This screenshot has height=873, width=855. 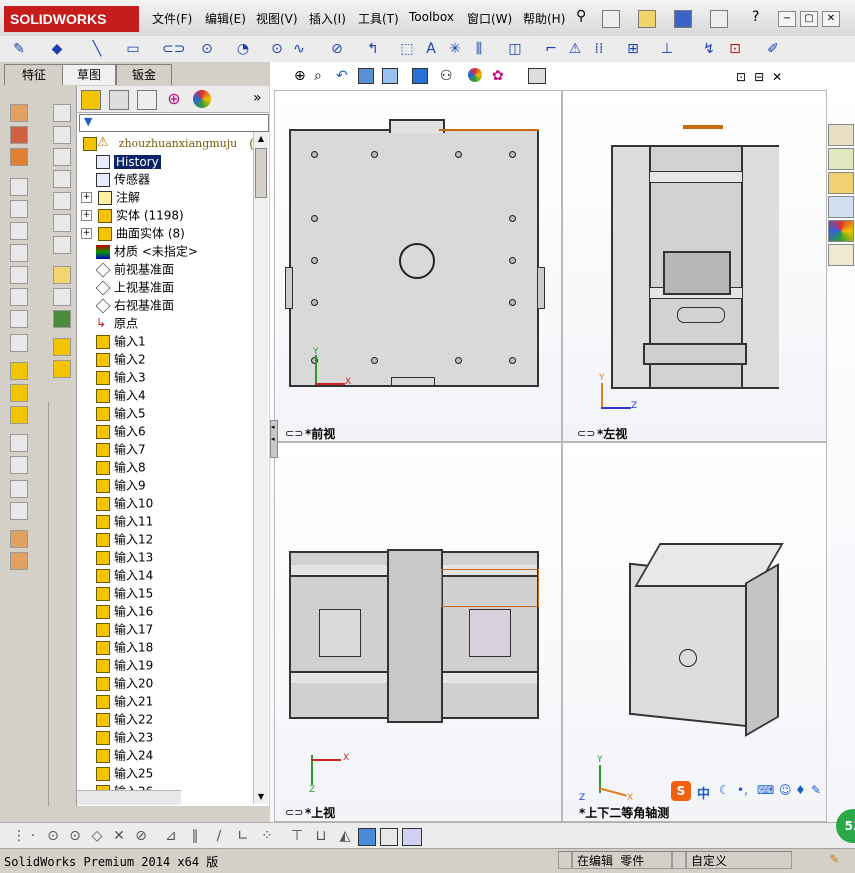 What do you see at coordinates (373, 49) in the screenshot?
I see `fillet-icon: ↰` at bounding box center [373, 49].